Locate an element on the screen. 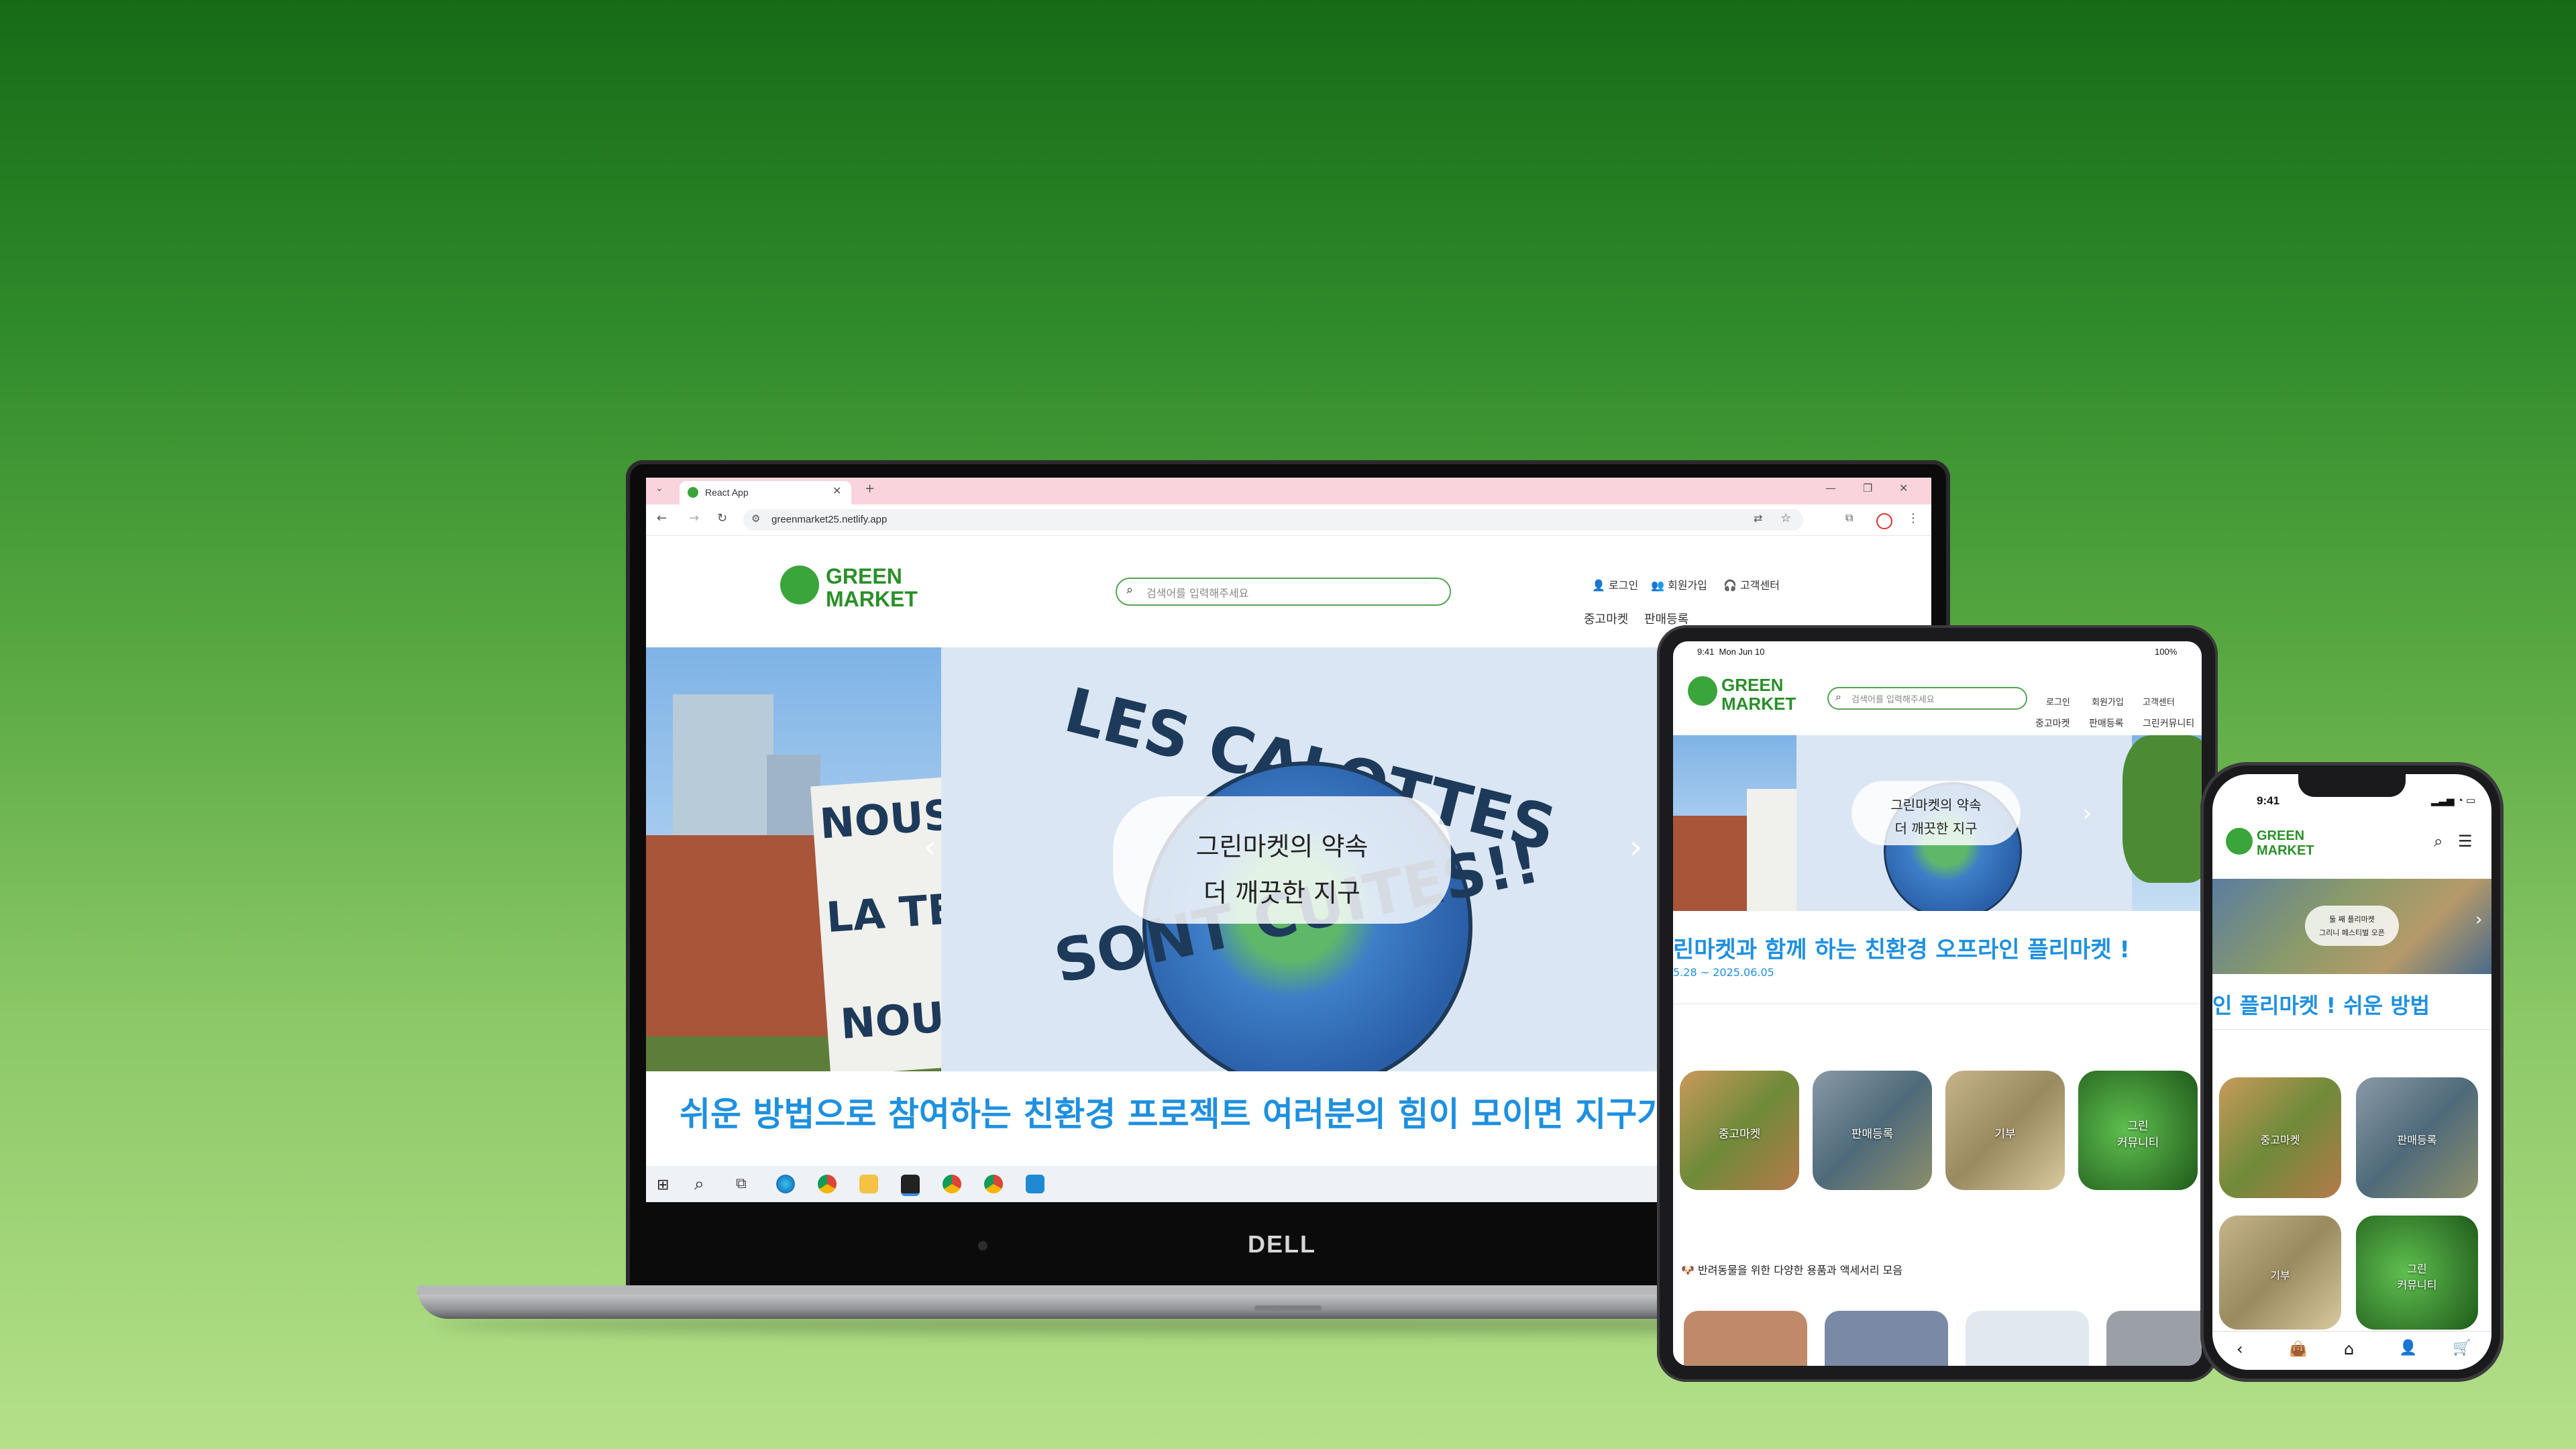 This screenshot has height=1449, width=2576. phone-status-icons: ▂▃▅ ◔ ▭ is located at coordinates (2453, 800).